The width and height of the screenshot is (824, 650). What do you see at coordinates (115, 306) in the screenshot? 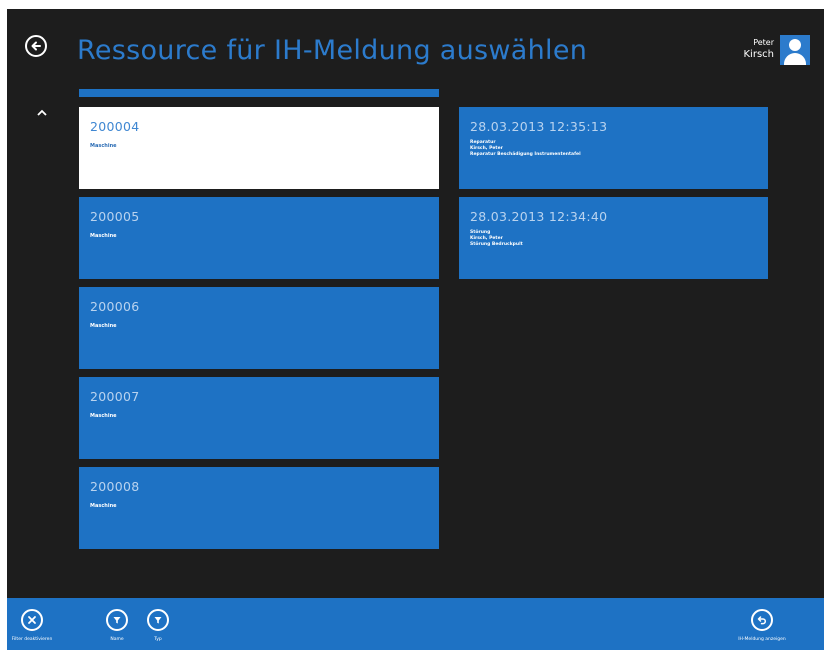
I see `resource-number: 200006` at bounding box center [115, 306].